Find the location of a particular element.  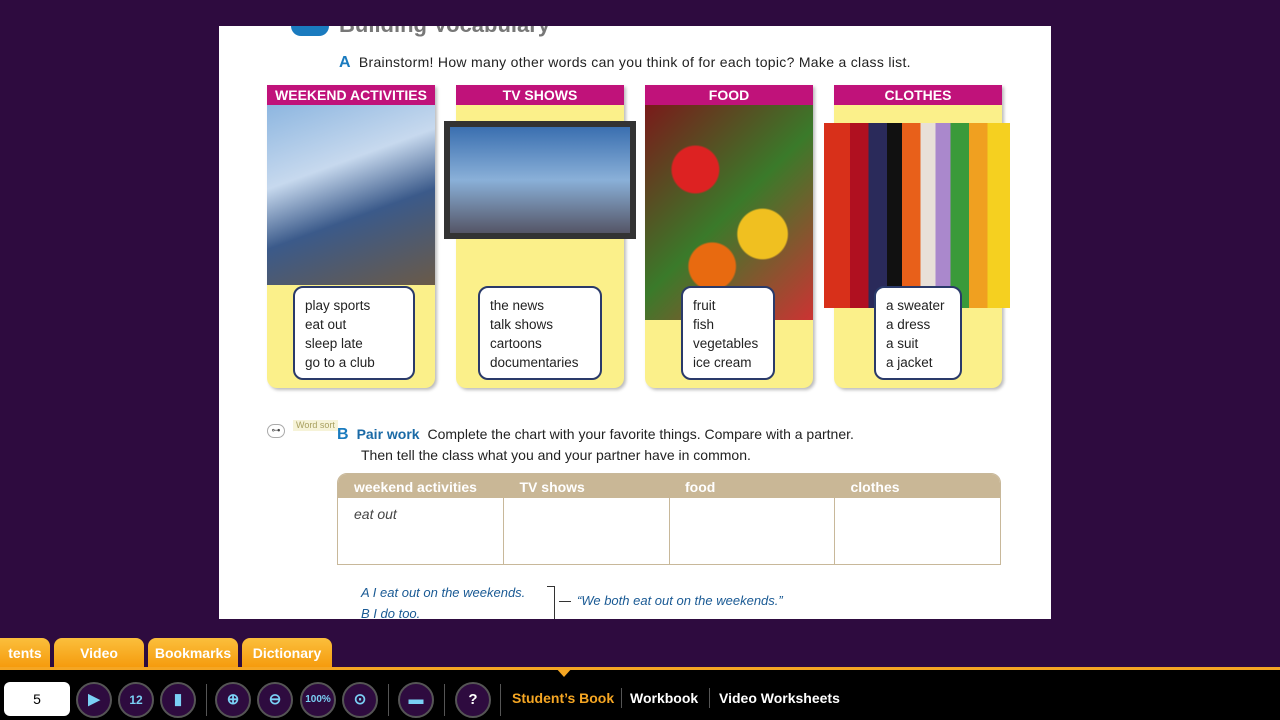

active-indicator is located at coordinates (564, 672).